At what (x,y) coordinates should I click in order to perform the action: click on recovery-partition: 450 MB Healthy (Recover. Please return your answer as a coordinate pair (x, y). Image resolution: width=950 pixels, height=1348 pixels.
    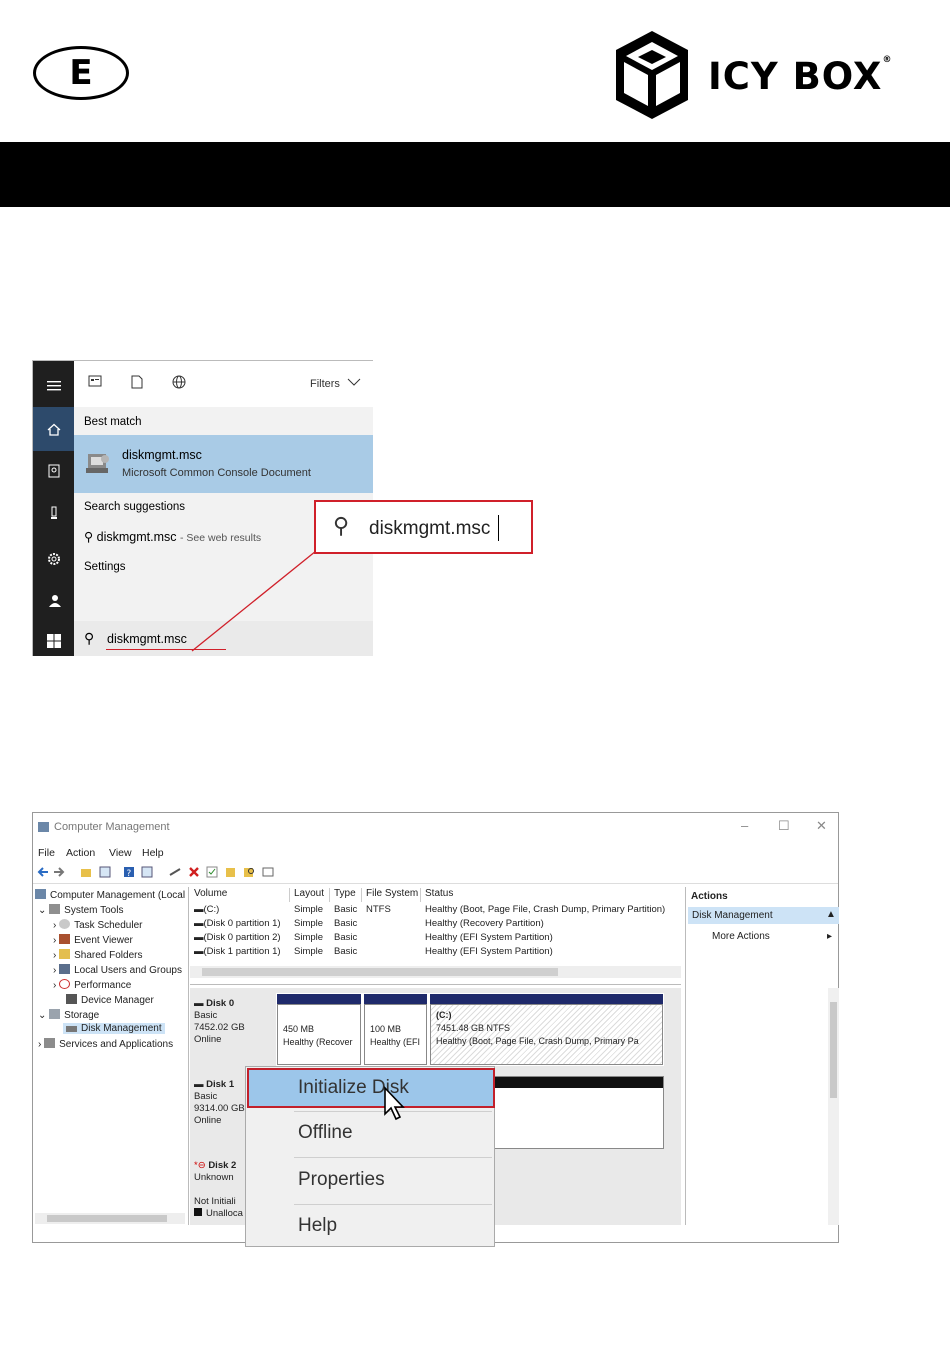
    Looking at the image, I should click on (319, 1034).